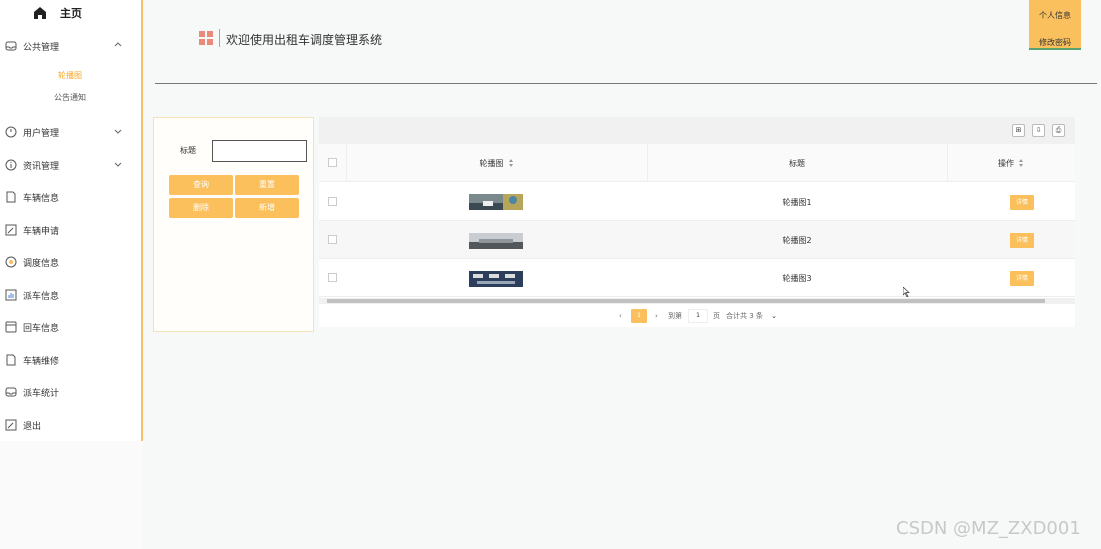  Describe the element at coordinates (206, 38) in the screenshot. I see `grid-icon` at that location.